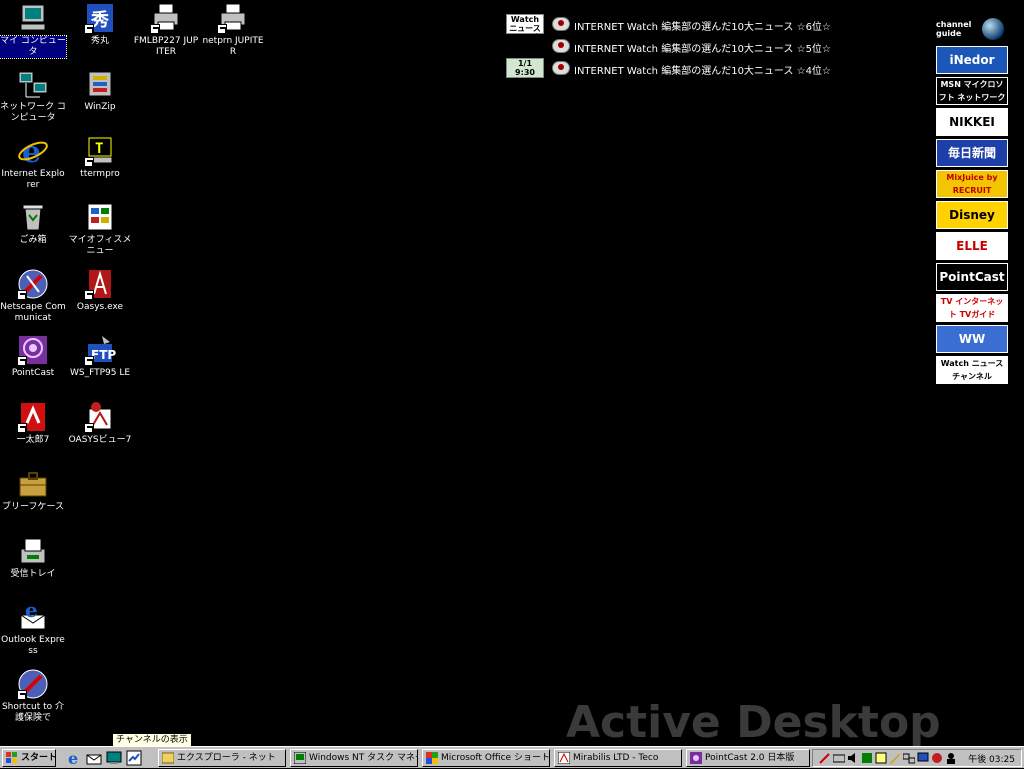 This screenshot has width=1024, height=769. Describe the element at coordinates (33, 312) in the screenshot. I see `desktop-icon-label: Netscape Communicat` at that location.